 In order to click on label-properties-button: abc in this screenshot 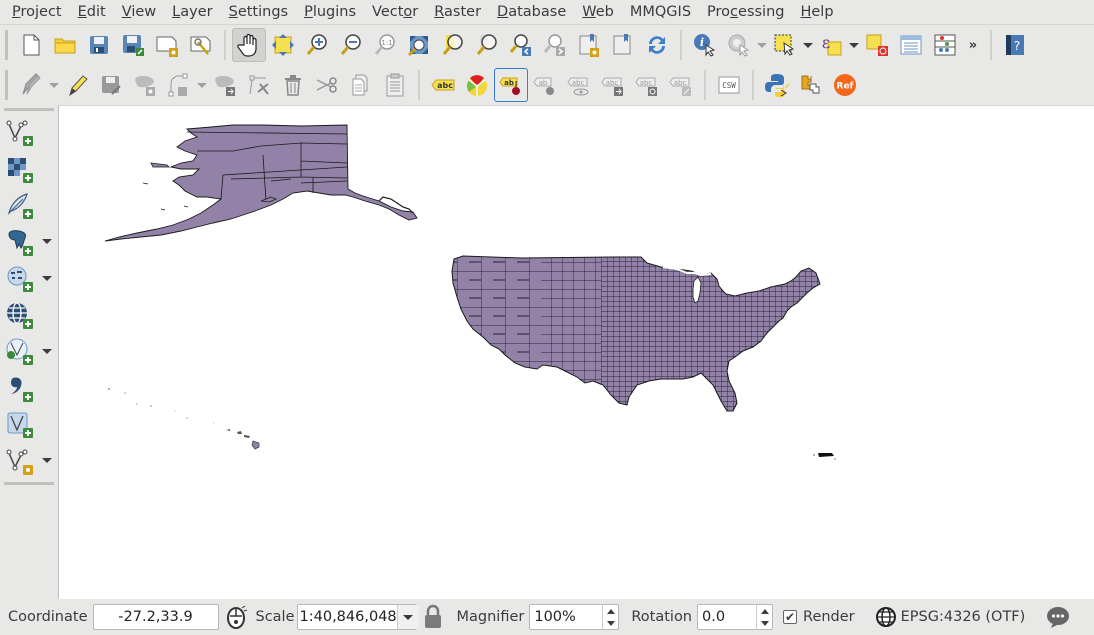, I will do `click(681, 85)`.